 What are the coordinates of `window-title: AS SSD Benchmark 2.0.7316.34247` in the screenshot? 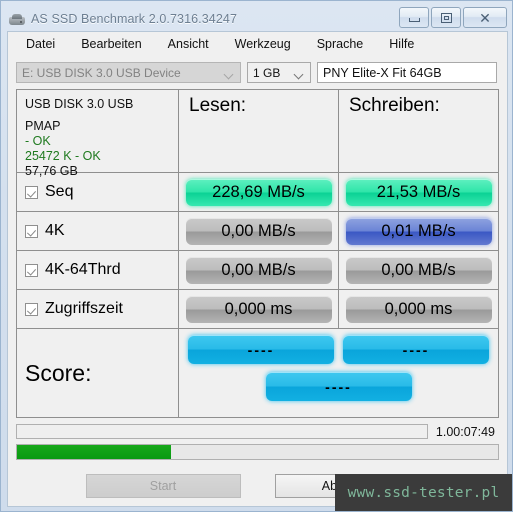 It's located at (134, 19).